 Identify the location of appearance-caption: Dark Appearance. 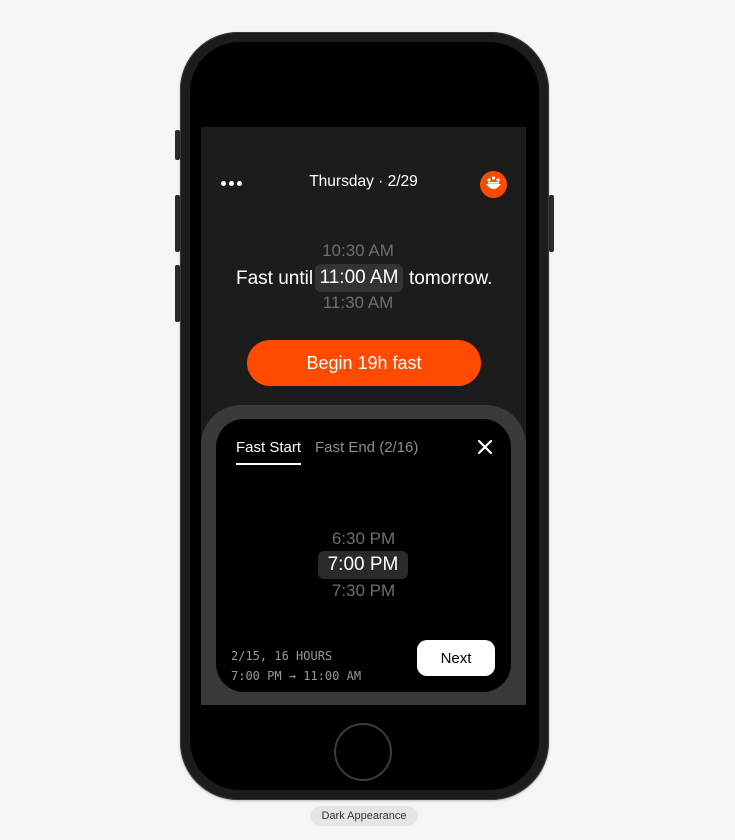
(364, 816).